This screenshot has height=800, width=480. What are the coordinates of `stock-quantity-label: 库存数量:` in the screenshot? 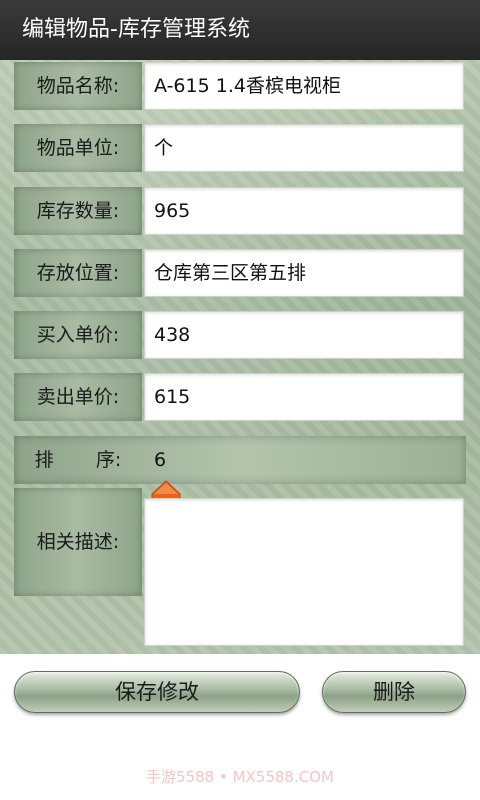 It's located at (78, 211).